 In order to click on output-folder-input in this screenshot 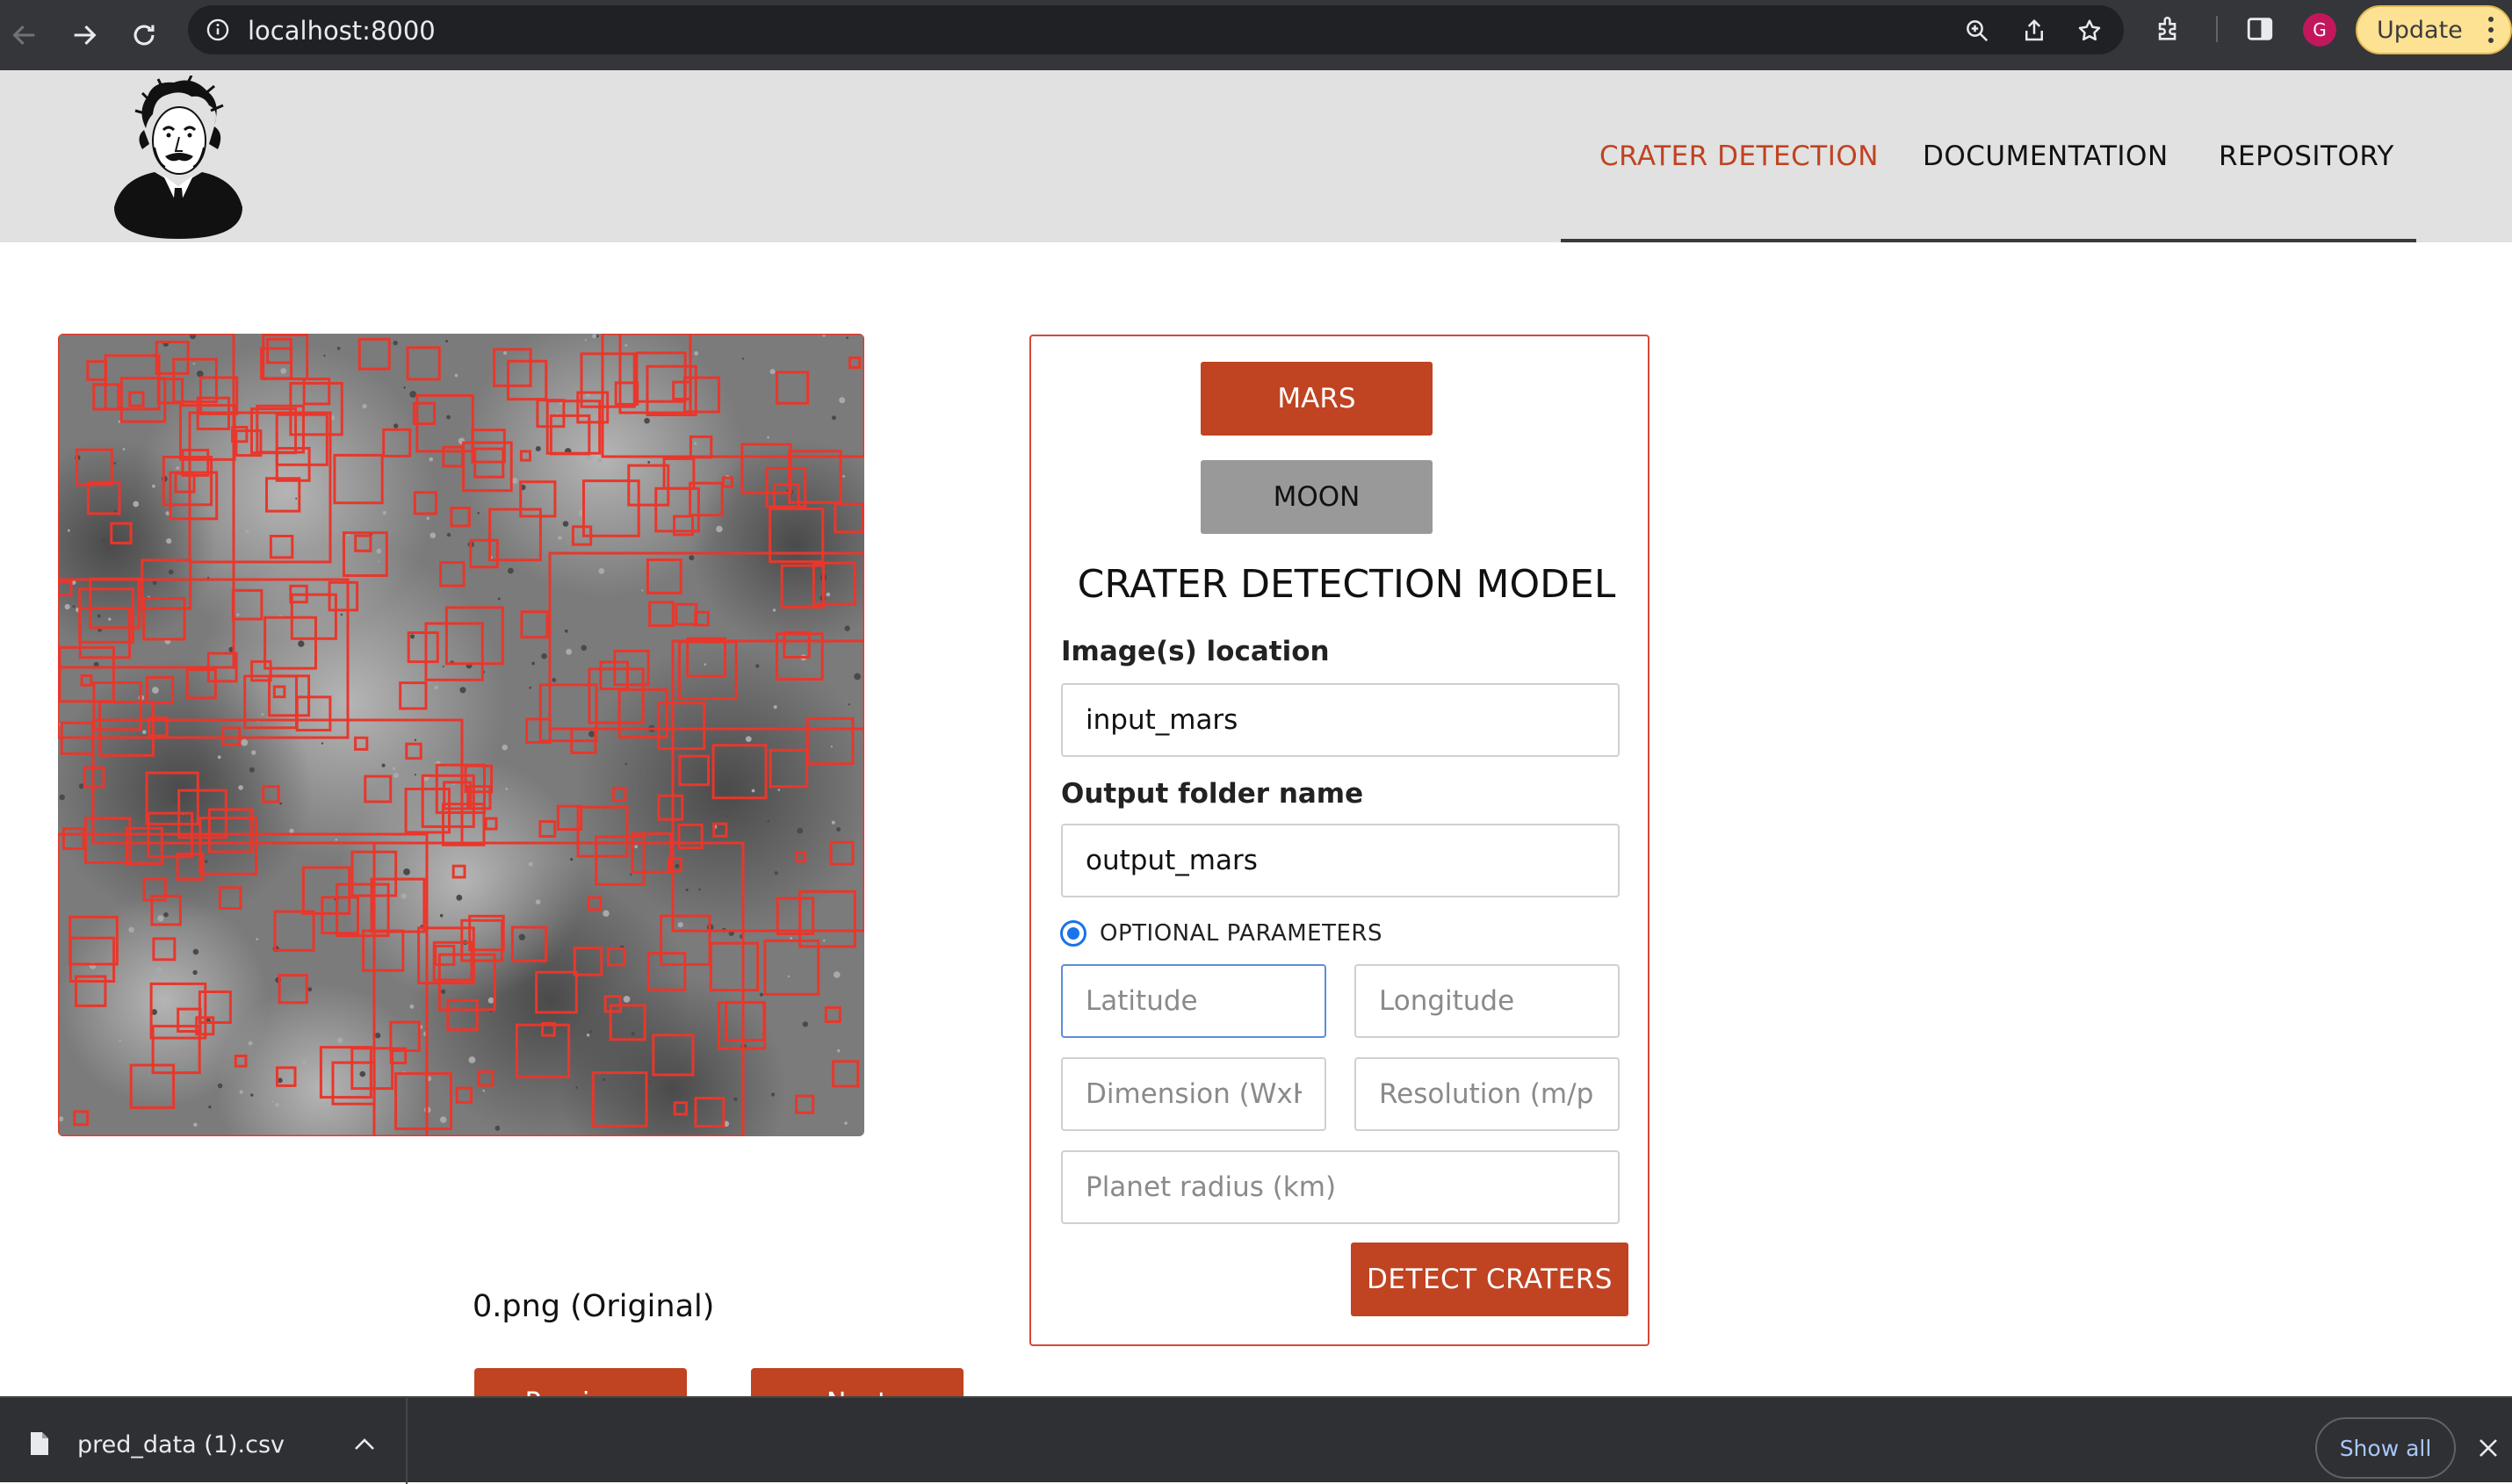, I will do `click(1340, 860)`.